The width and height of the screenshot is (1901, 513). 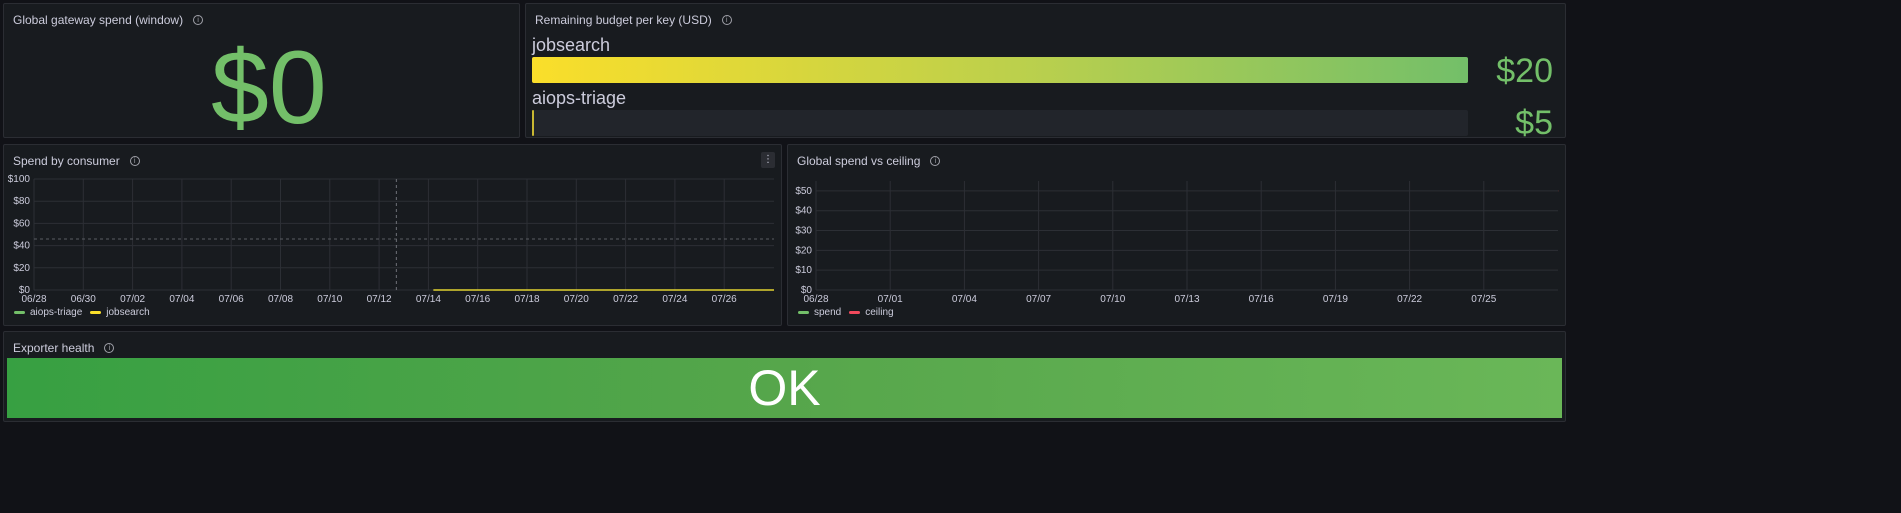 What do you see at coordinates (674, 299) in the screenshot?
I see `x-tick-label: 07/24` at bounding box center [674, 299].